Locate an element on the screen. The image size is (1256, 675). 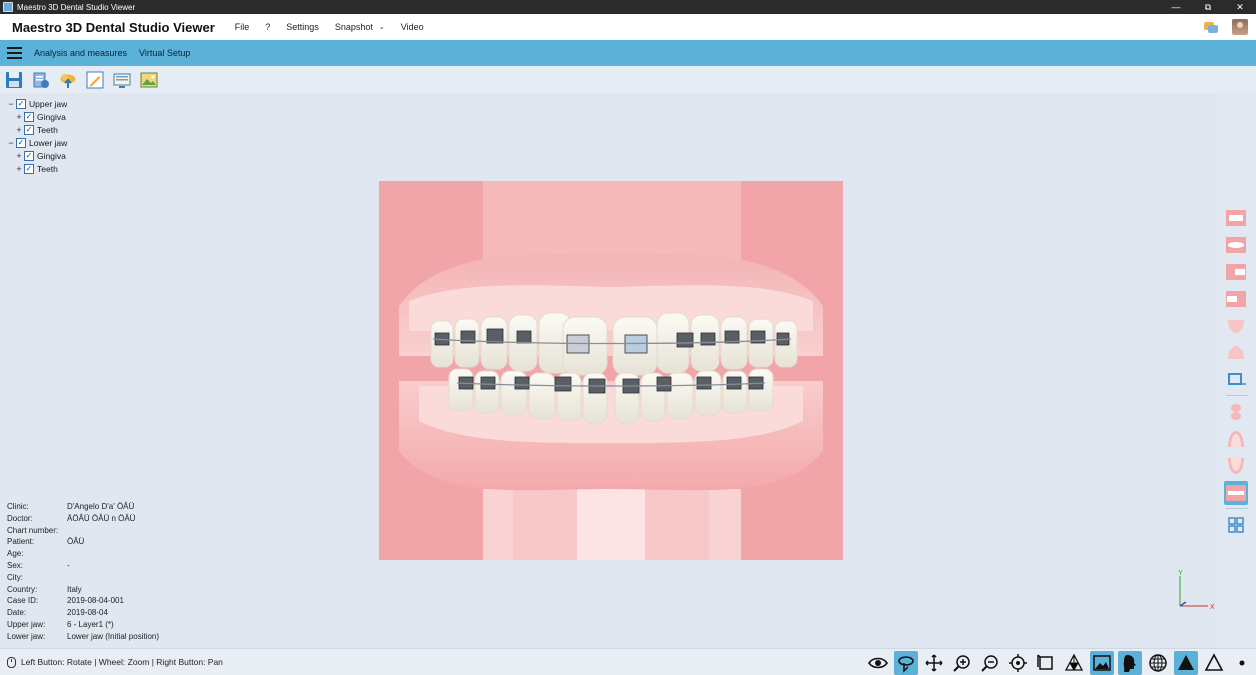
center-view-button is located at coordinates (1018, 663).